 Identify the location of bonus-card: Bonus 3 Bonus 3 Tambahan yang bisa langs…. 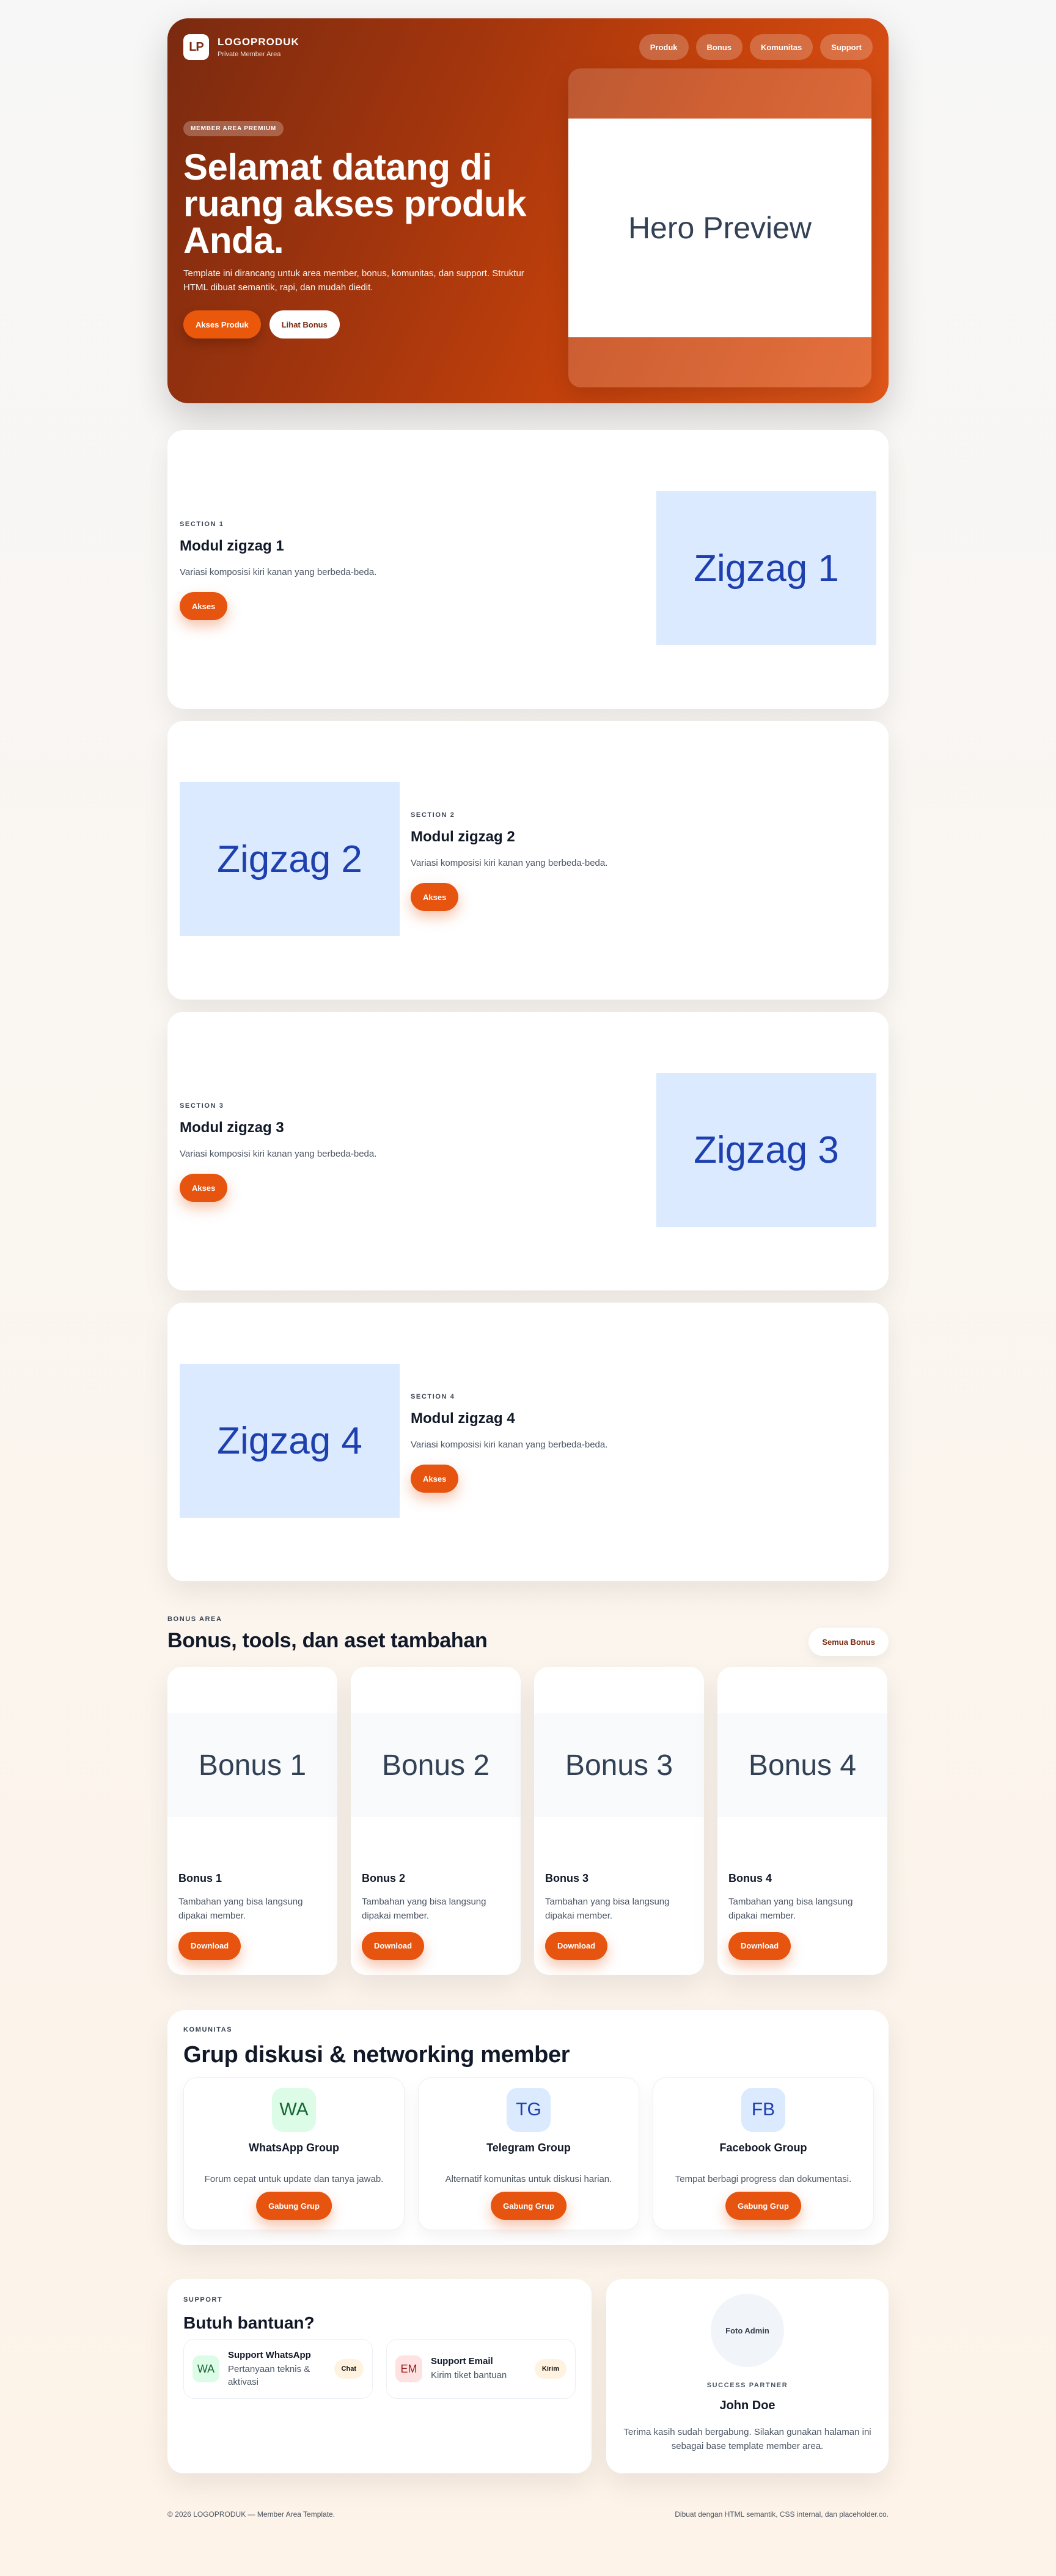
(619, 1821).